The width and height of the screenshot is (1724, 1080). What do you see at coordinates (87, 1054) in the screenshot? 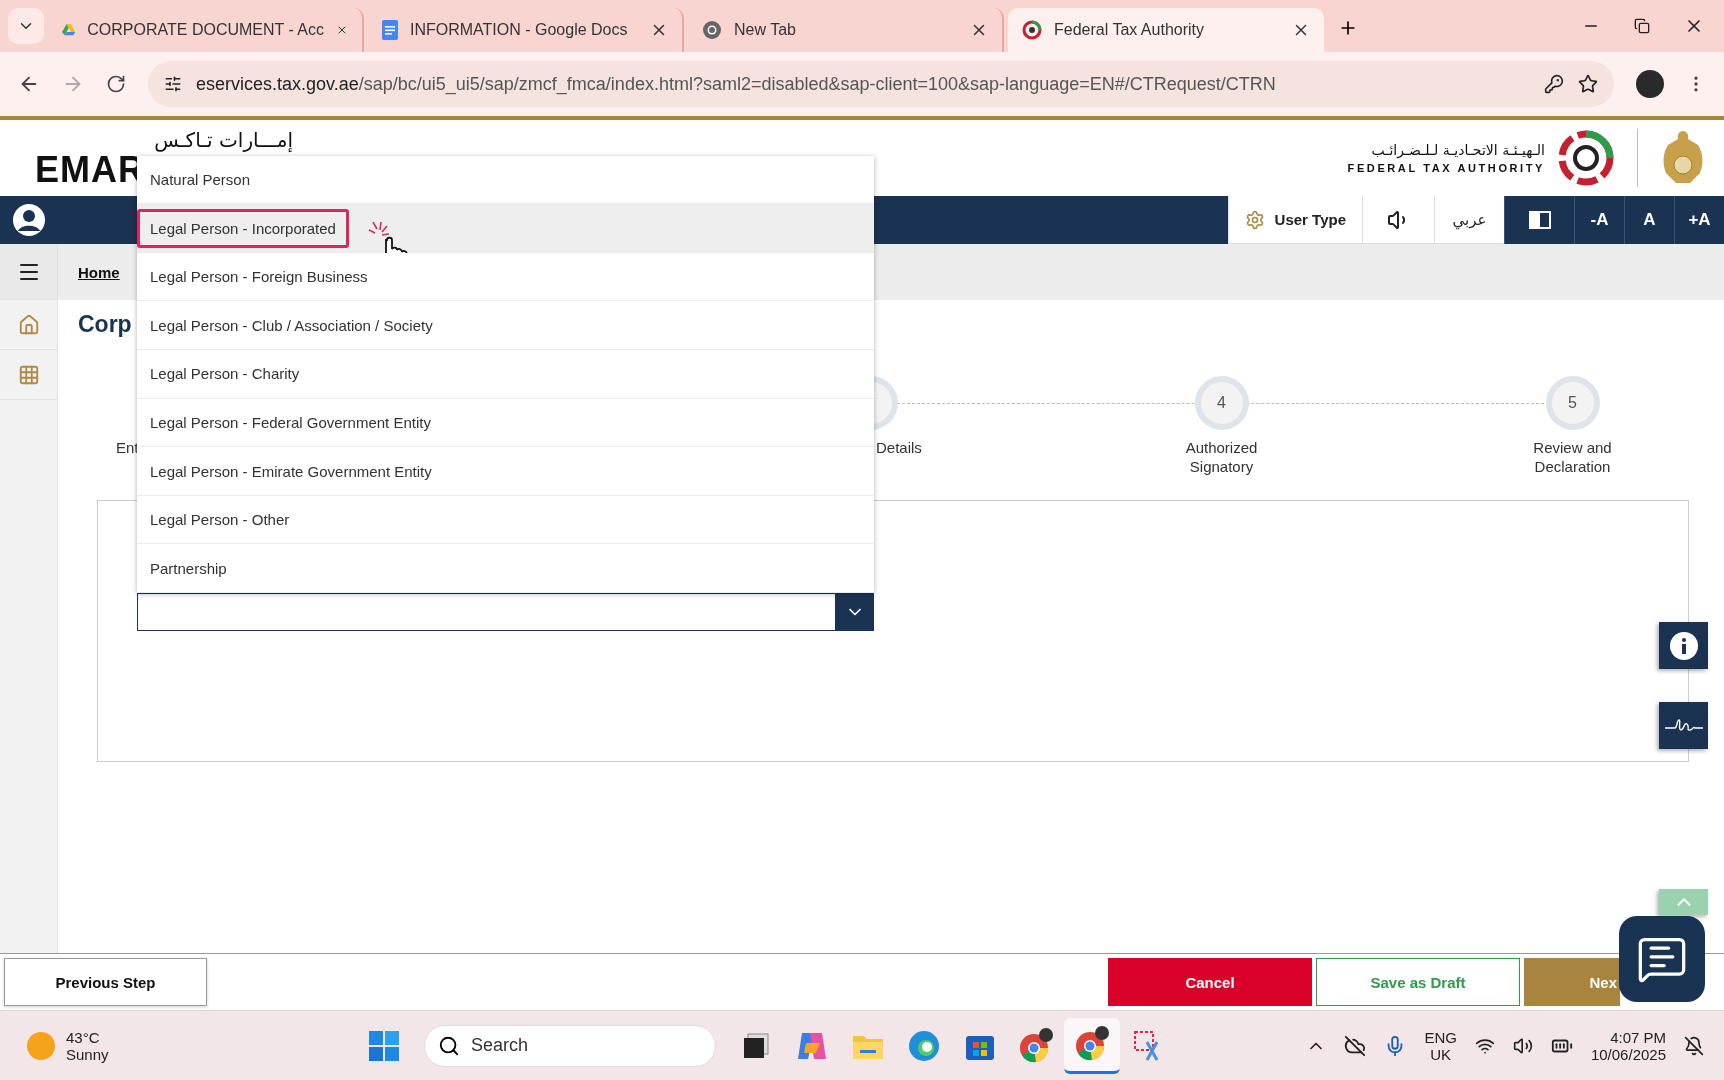
I see `weather-text: Sunny` at bounding box center [87, 1054].